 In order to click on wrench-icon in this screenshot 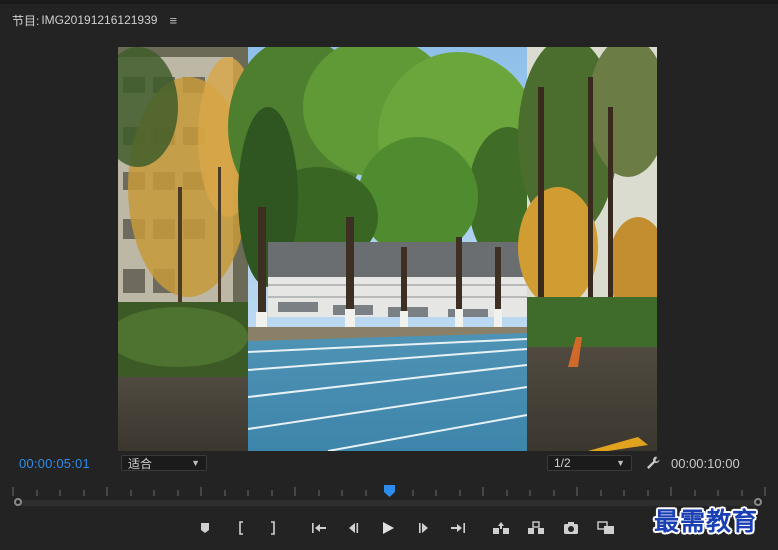, I will do `click(653, 463)`.